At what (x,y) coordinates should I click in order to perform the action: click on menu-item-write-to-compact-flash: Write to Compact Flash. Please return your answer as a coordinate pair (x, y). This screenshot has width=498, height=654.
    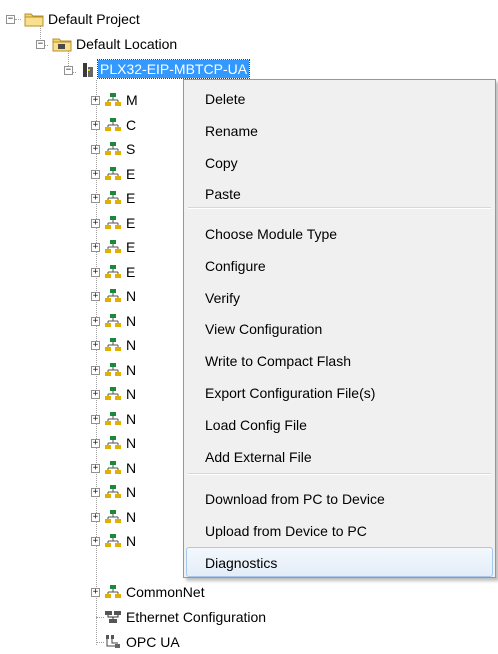
    Looking at the image, I should click on (339, 360).